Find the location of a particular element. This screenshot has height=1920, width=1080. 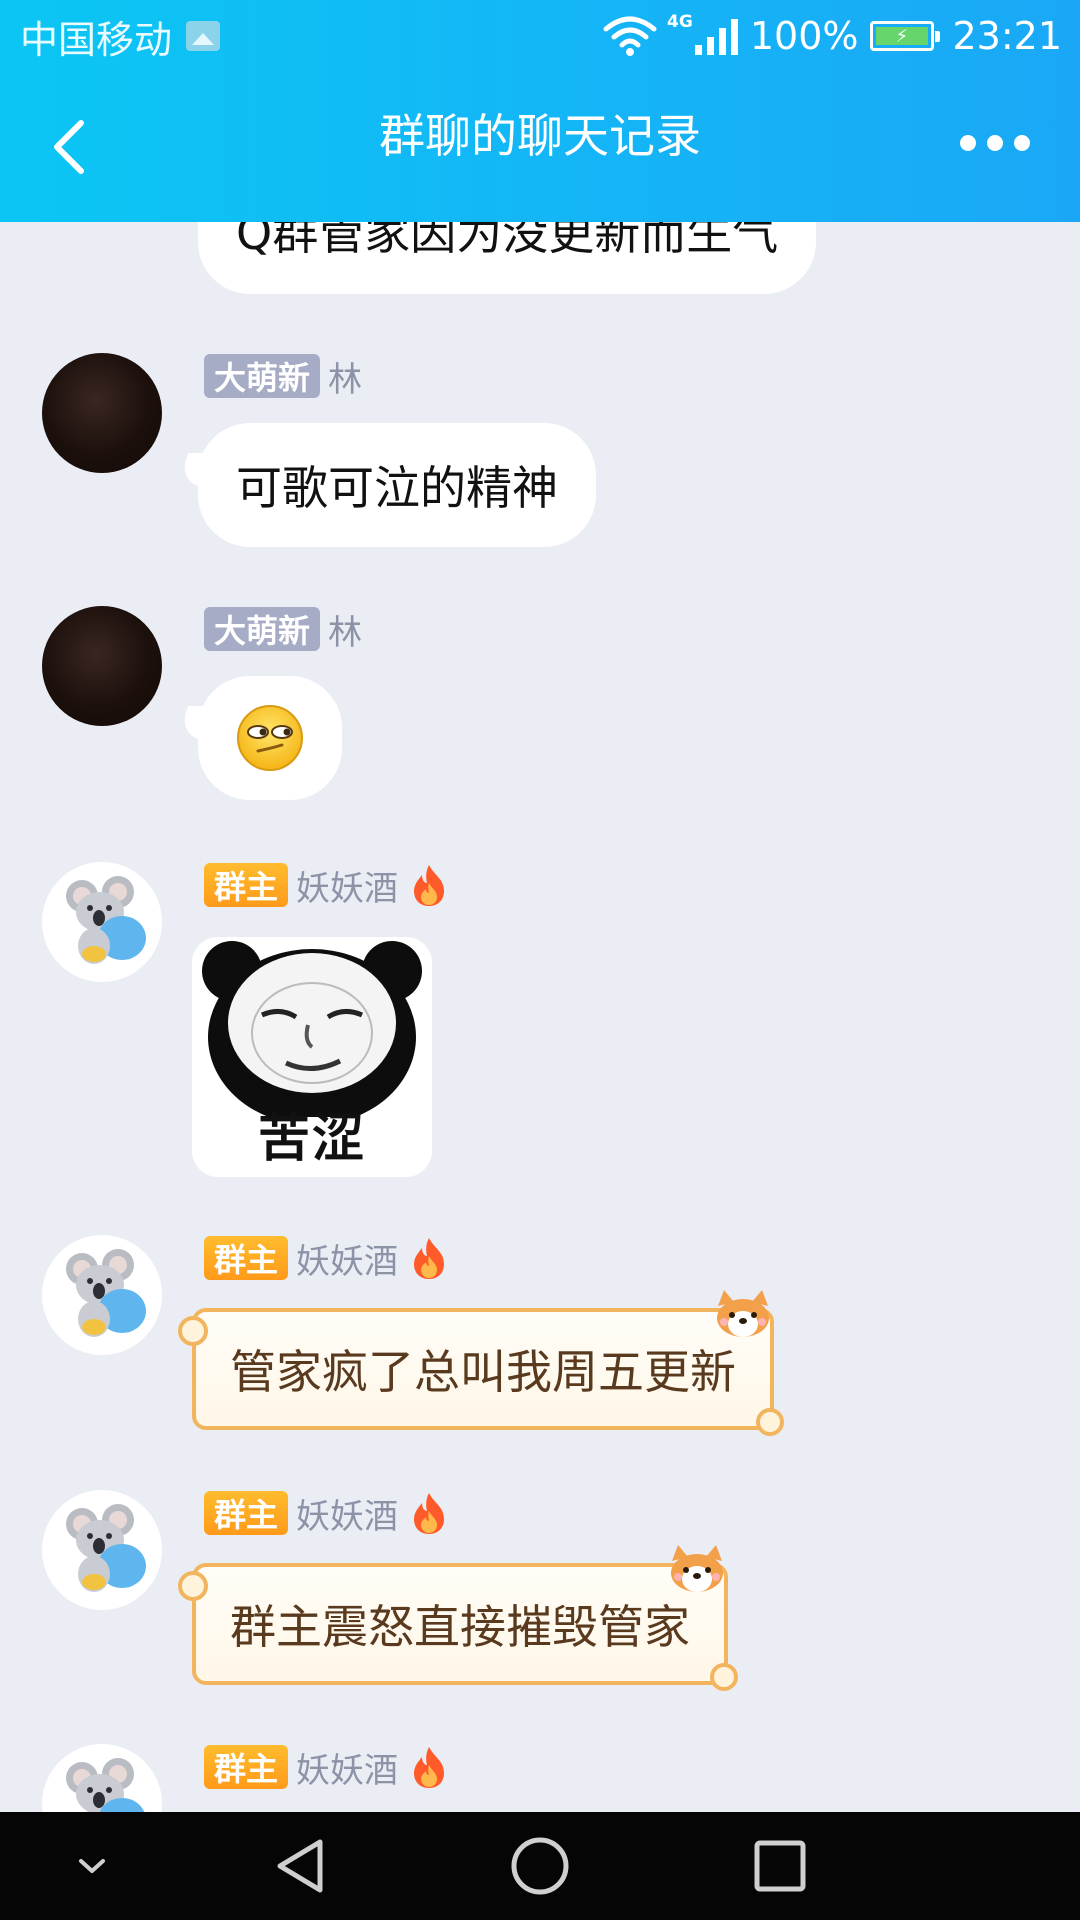

carrier-label: 中国移动 is located at coordinates (96, 39).